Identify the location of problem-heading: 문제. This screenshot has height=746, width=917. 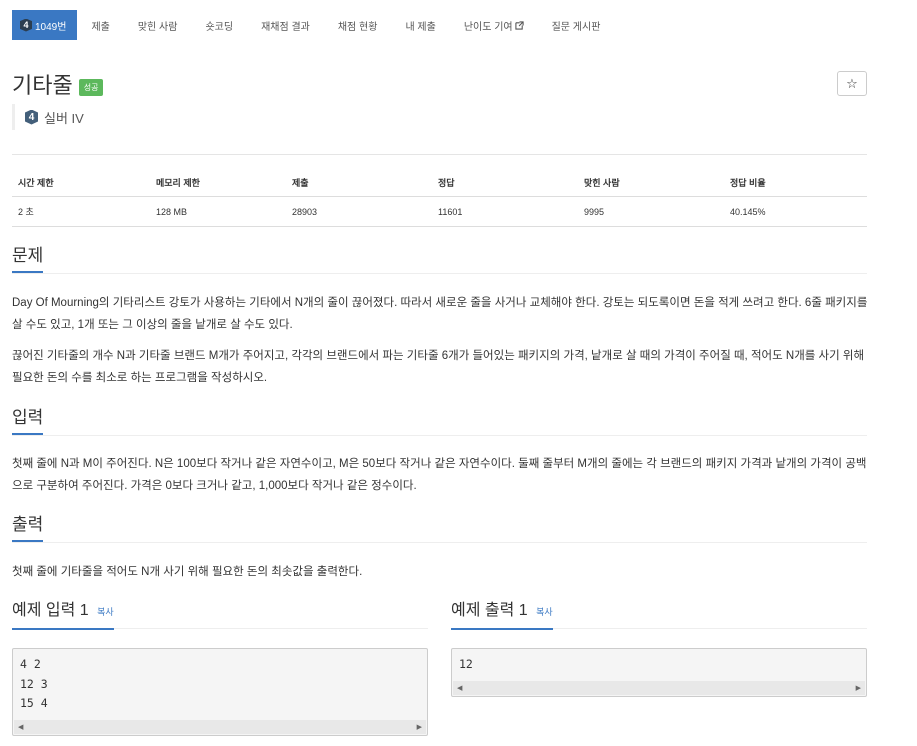
(28, 259).